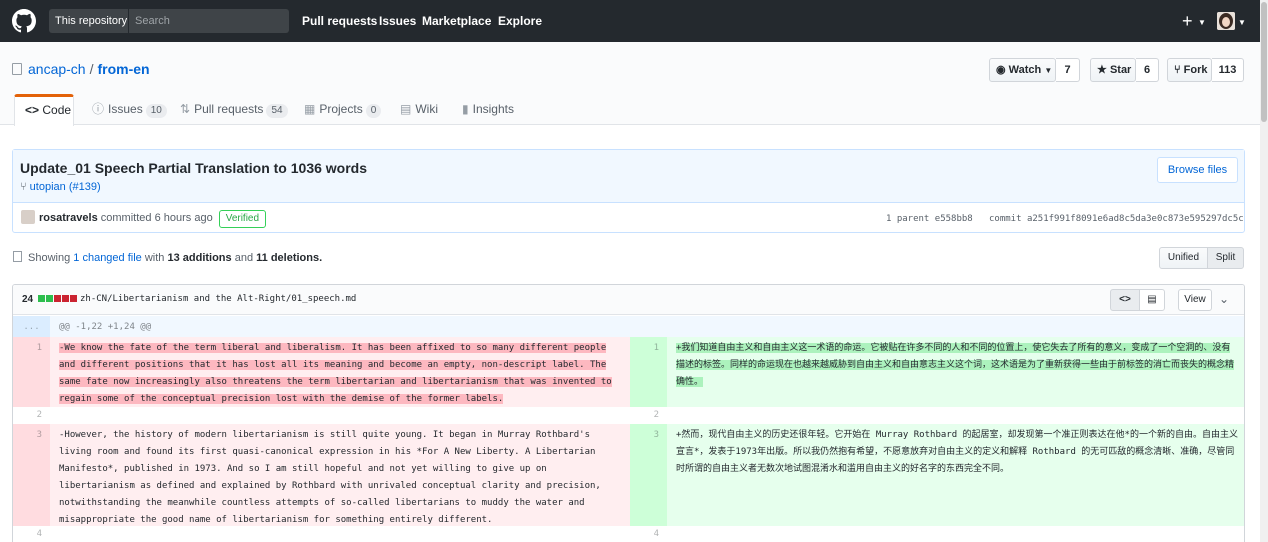  Describe the element at coordinates (126, 218) in the screenshot. I see `commit-action: committed` at that location.